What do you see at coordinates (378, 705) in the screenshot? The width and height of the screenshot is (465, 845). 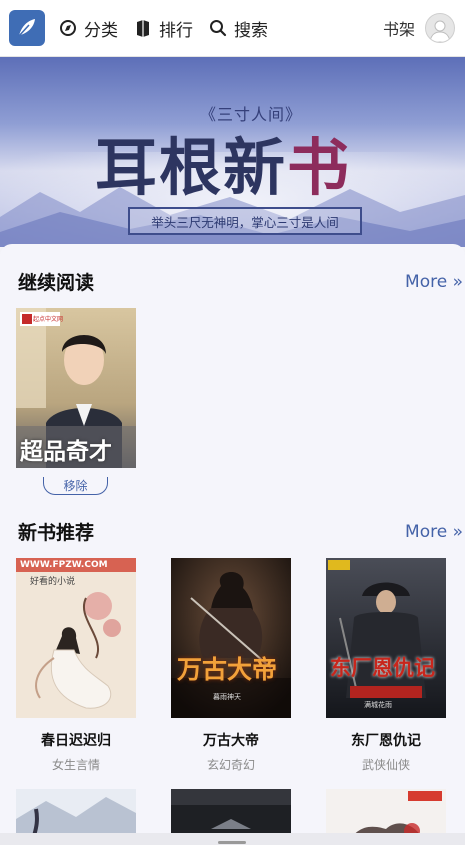 I see `cover-author-text: 满城花雨` at bounding box center [378, 705].